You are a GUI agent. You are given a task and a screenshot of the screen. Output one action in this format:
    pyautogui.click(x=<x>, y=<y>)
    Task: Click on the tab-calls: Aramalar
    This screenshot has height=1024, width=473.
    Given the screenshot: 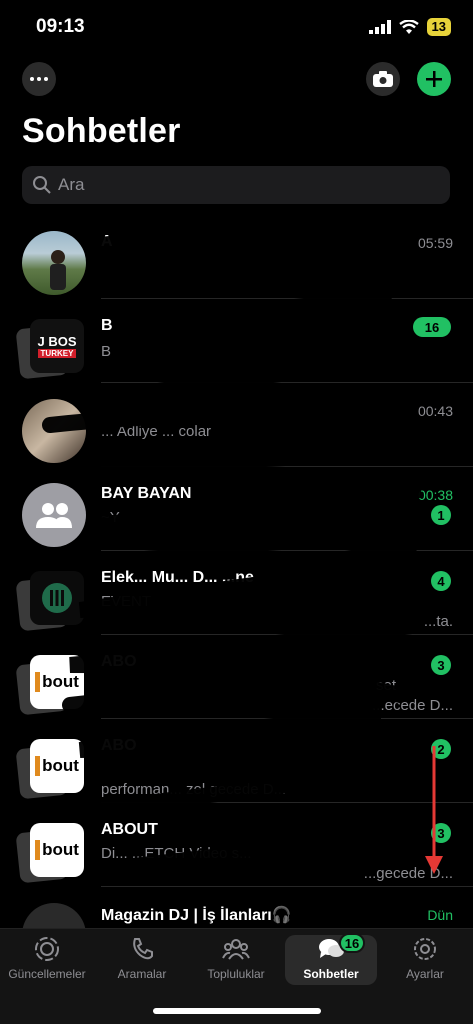 What is the action you would take?
    pyautogui.click(x=142, y=960)
    